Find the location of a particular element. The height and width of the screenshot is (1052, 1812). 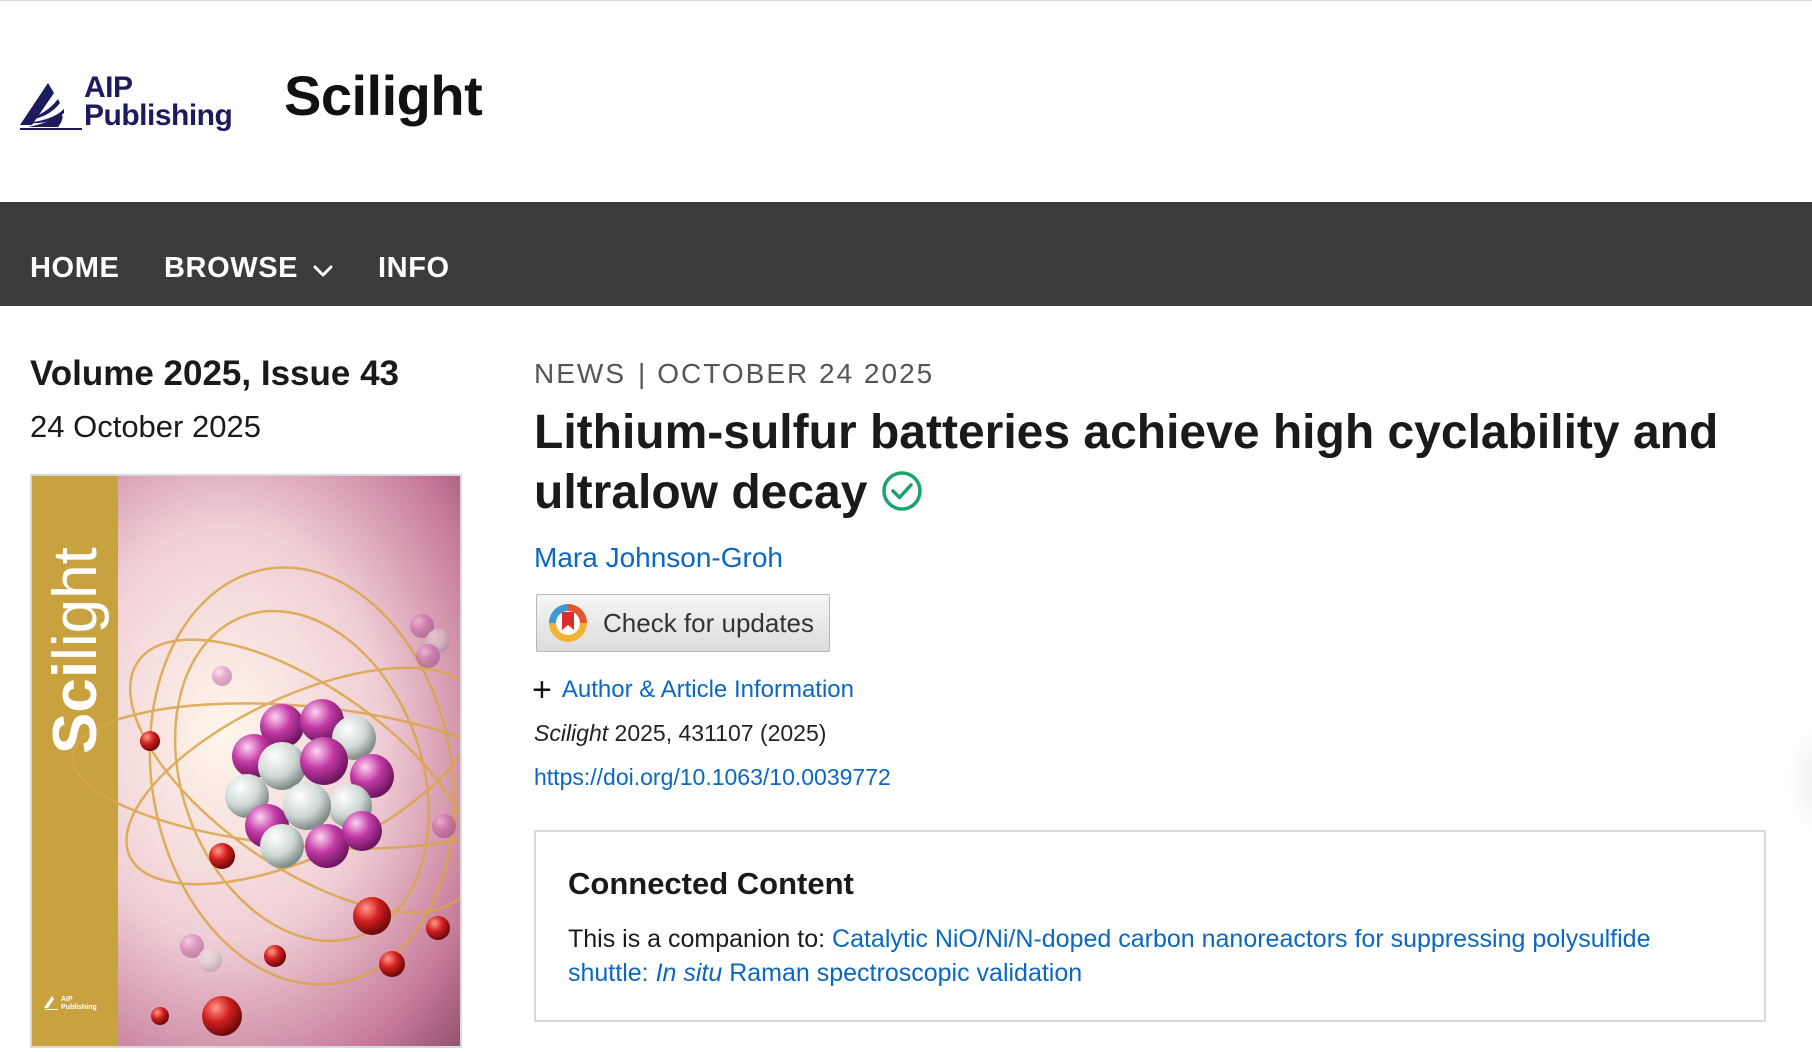

nav-info: INFO is located at coordinates (414, 268).